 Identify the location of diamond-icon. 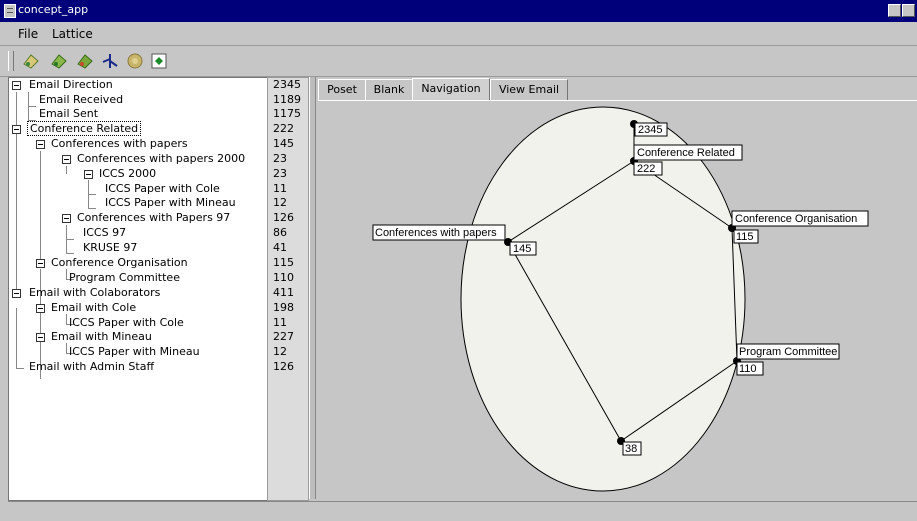
(159, 61).